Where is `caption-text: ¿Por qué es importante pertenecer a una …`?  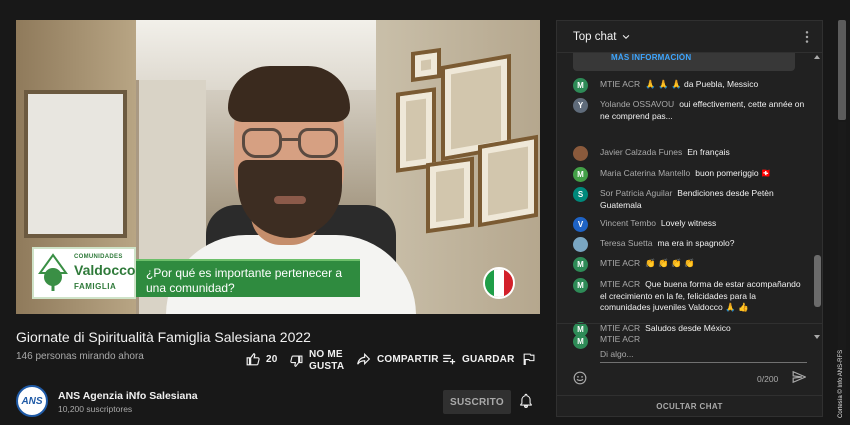 caption-text: ¿Por qué es importante pertenecer a una … is located at coordinates (244, 280).